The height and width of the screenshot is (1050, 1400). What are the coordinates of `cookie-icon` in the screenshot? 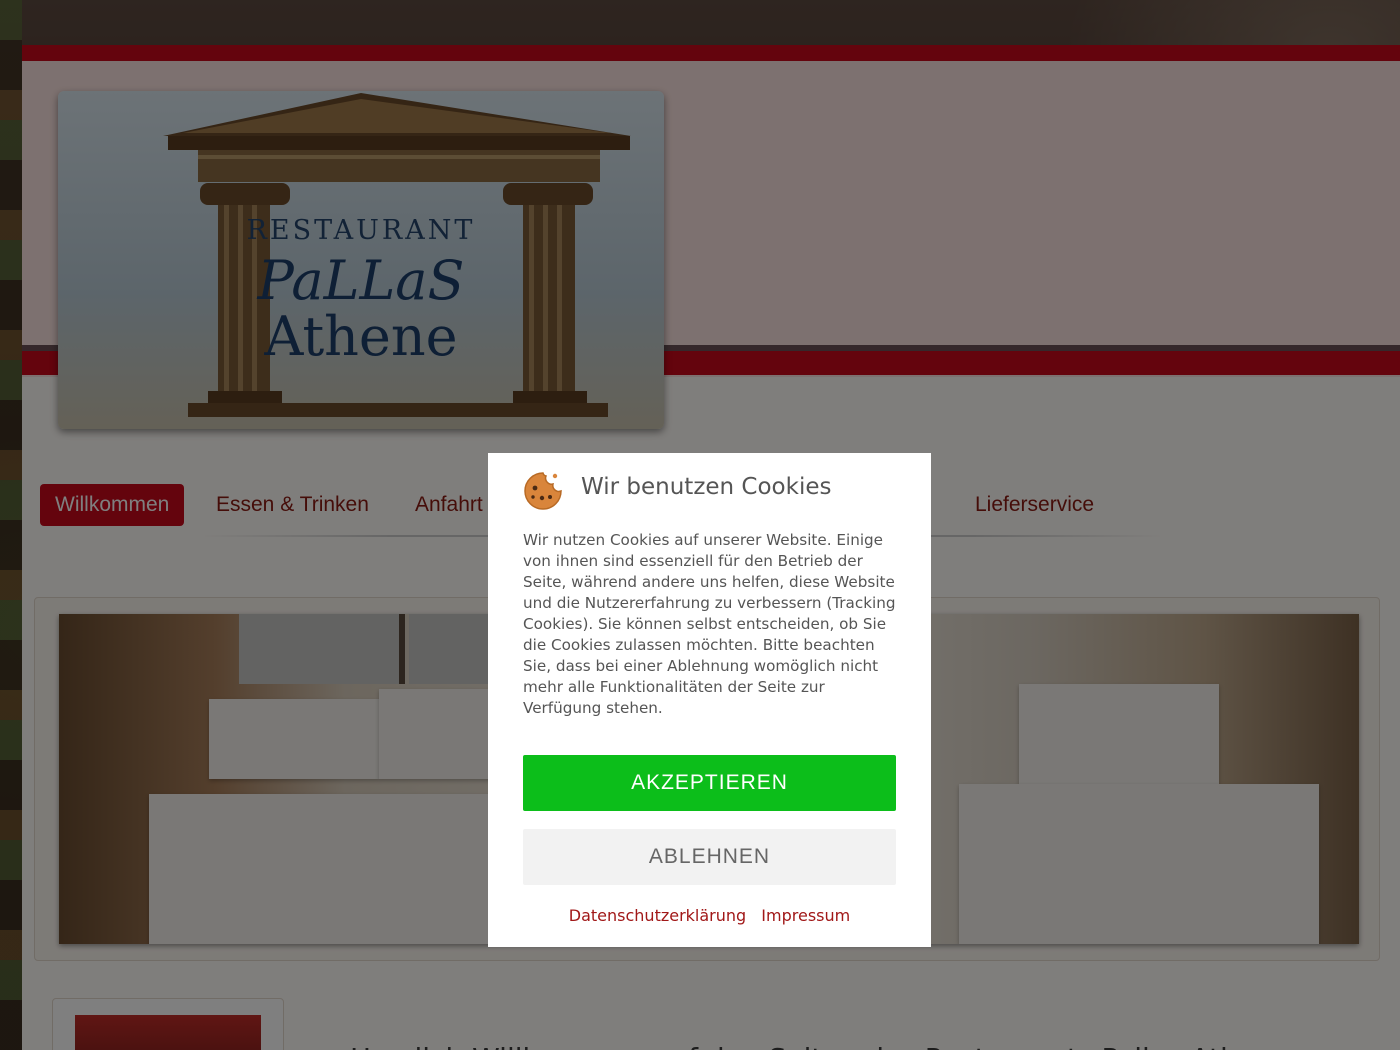 It's located at (543, 491).